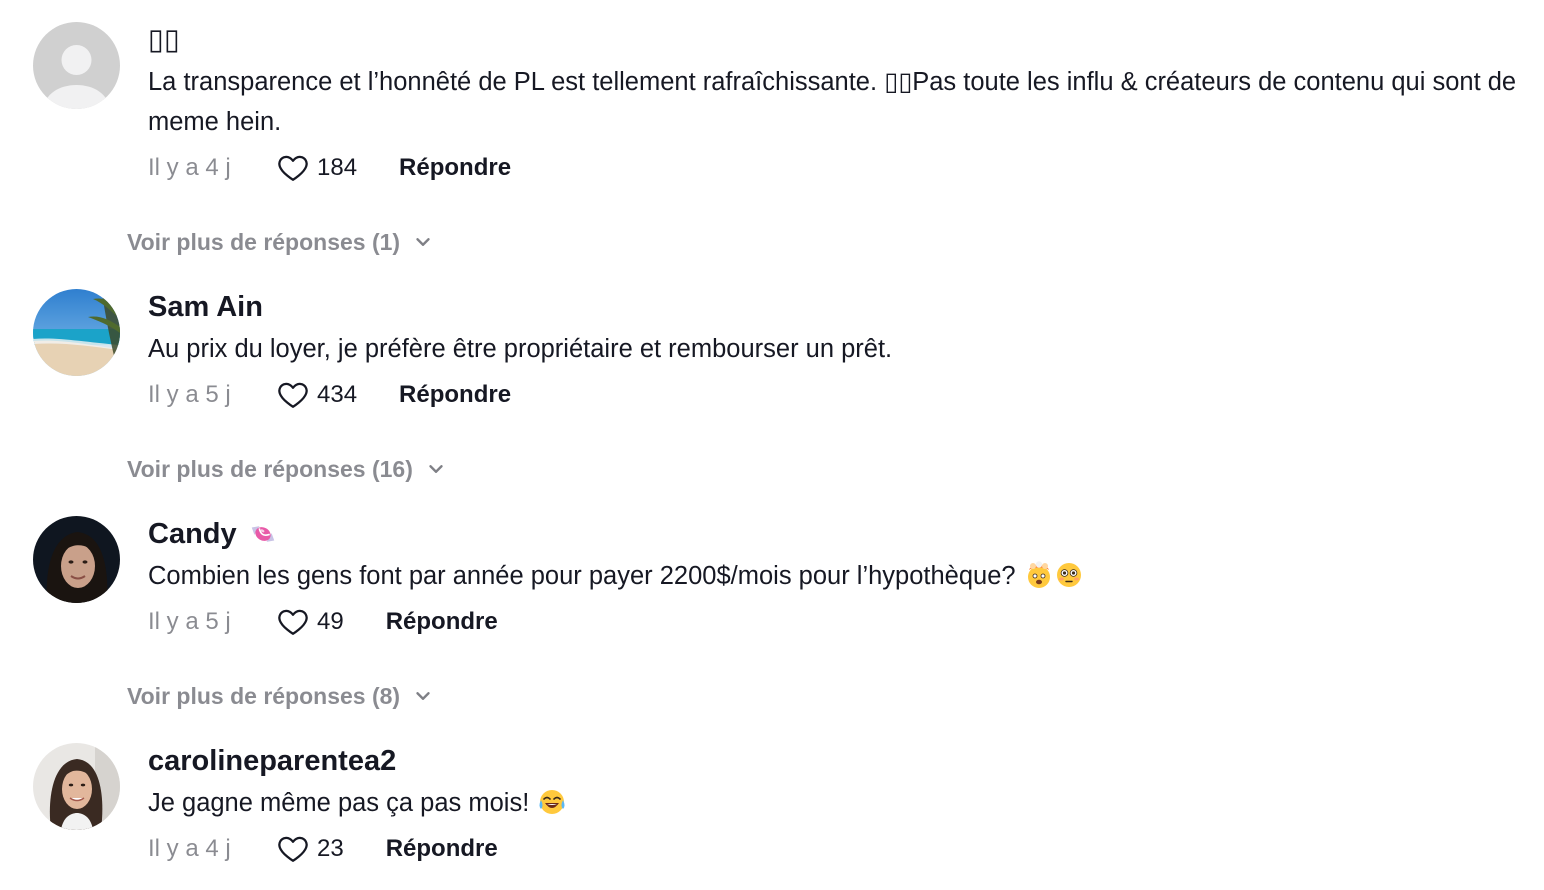  Describe the element at coordinates (330, 621) in the screenshot. I see `like-count: 49` at that location.